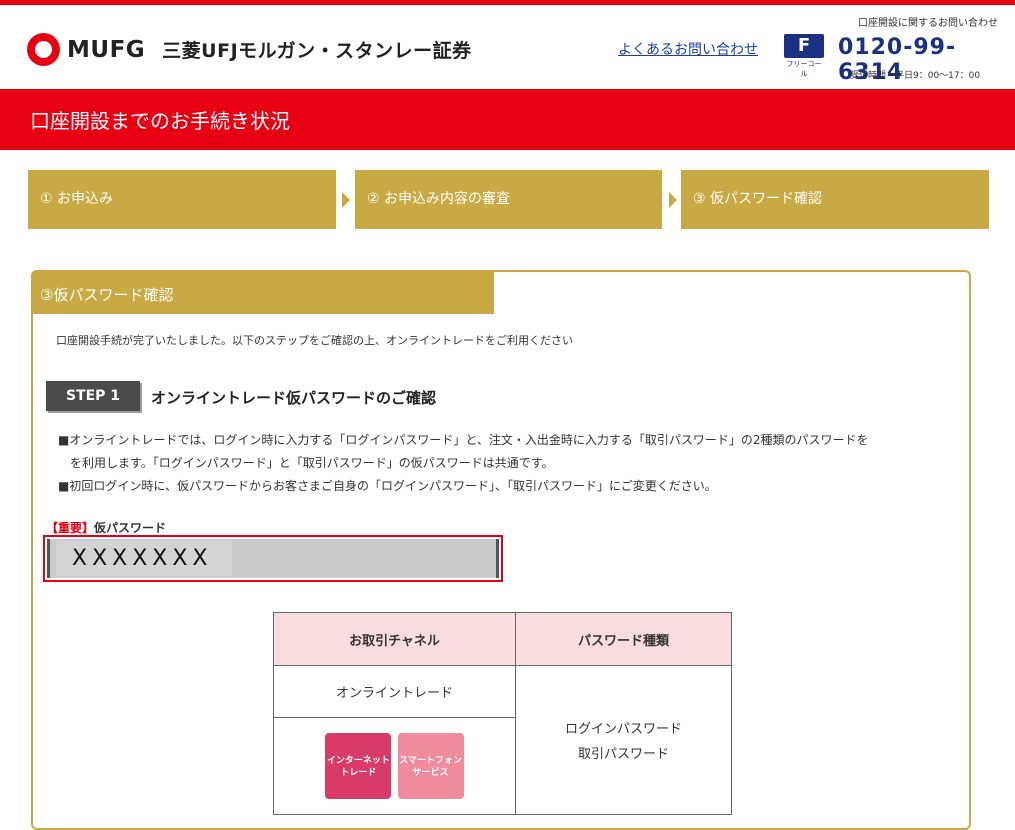  I want to click on temp-password-caption: 仮パスワード, so click(130, 528).